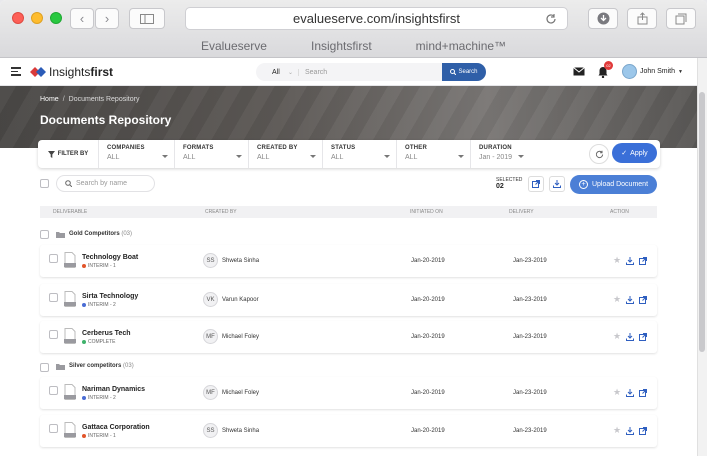 This screenshot has width=707, height=456. Describe the element at coordinates (620, 184) in the screenshot. I see `upload-button-label: Upload Document` at that location.